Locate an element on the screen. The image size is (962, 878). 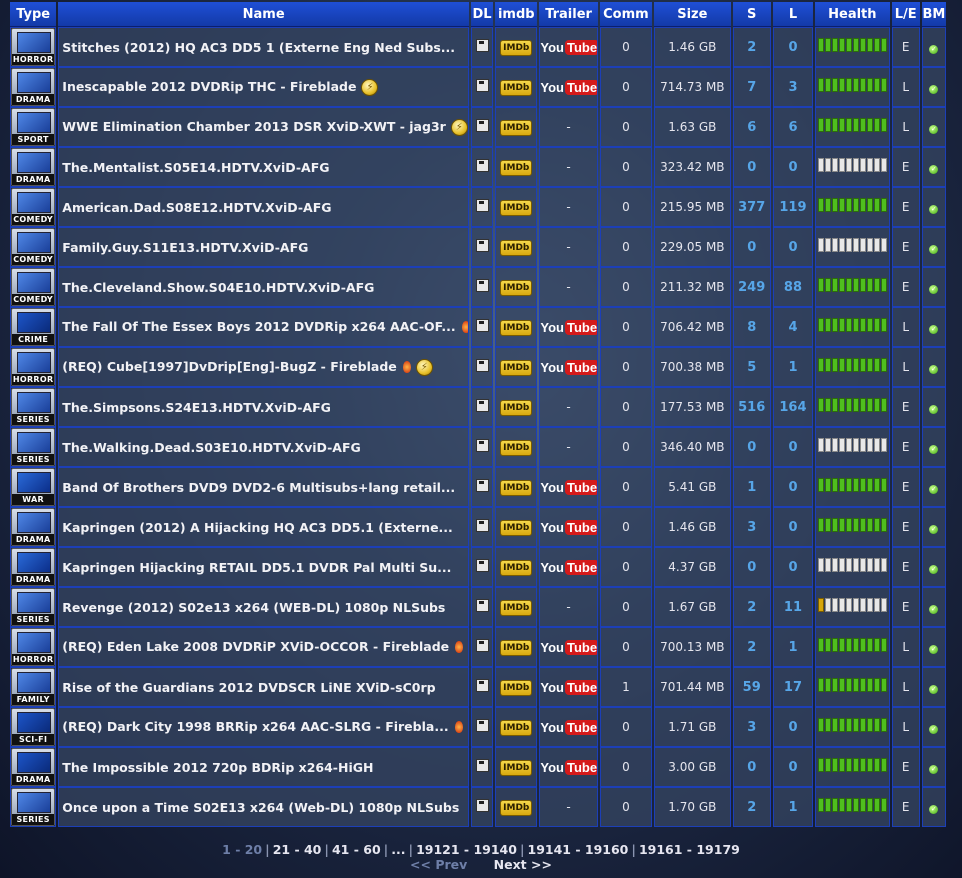
category-cell: SPORT is located at coordinates (33, 127).